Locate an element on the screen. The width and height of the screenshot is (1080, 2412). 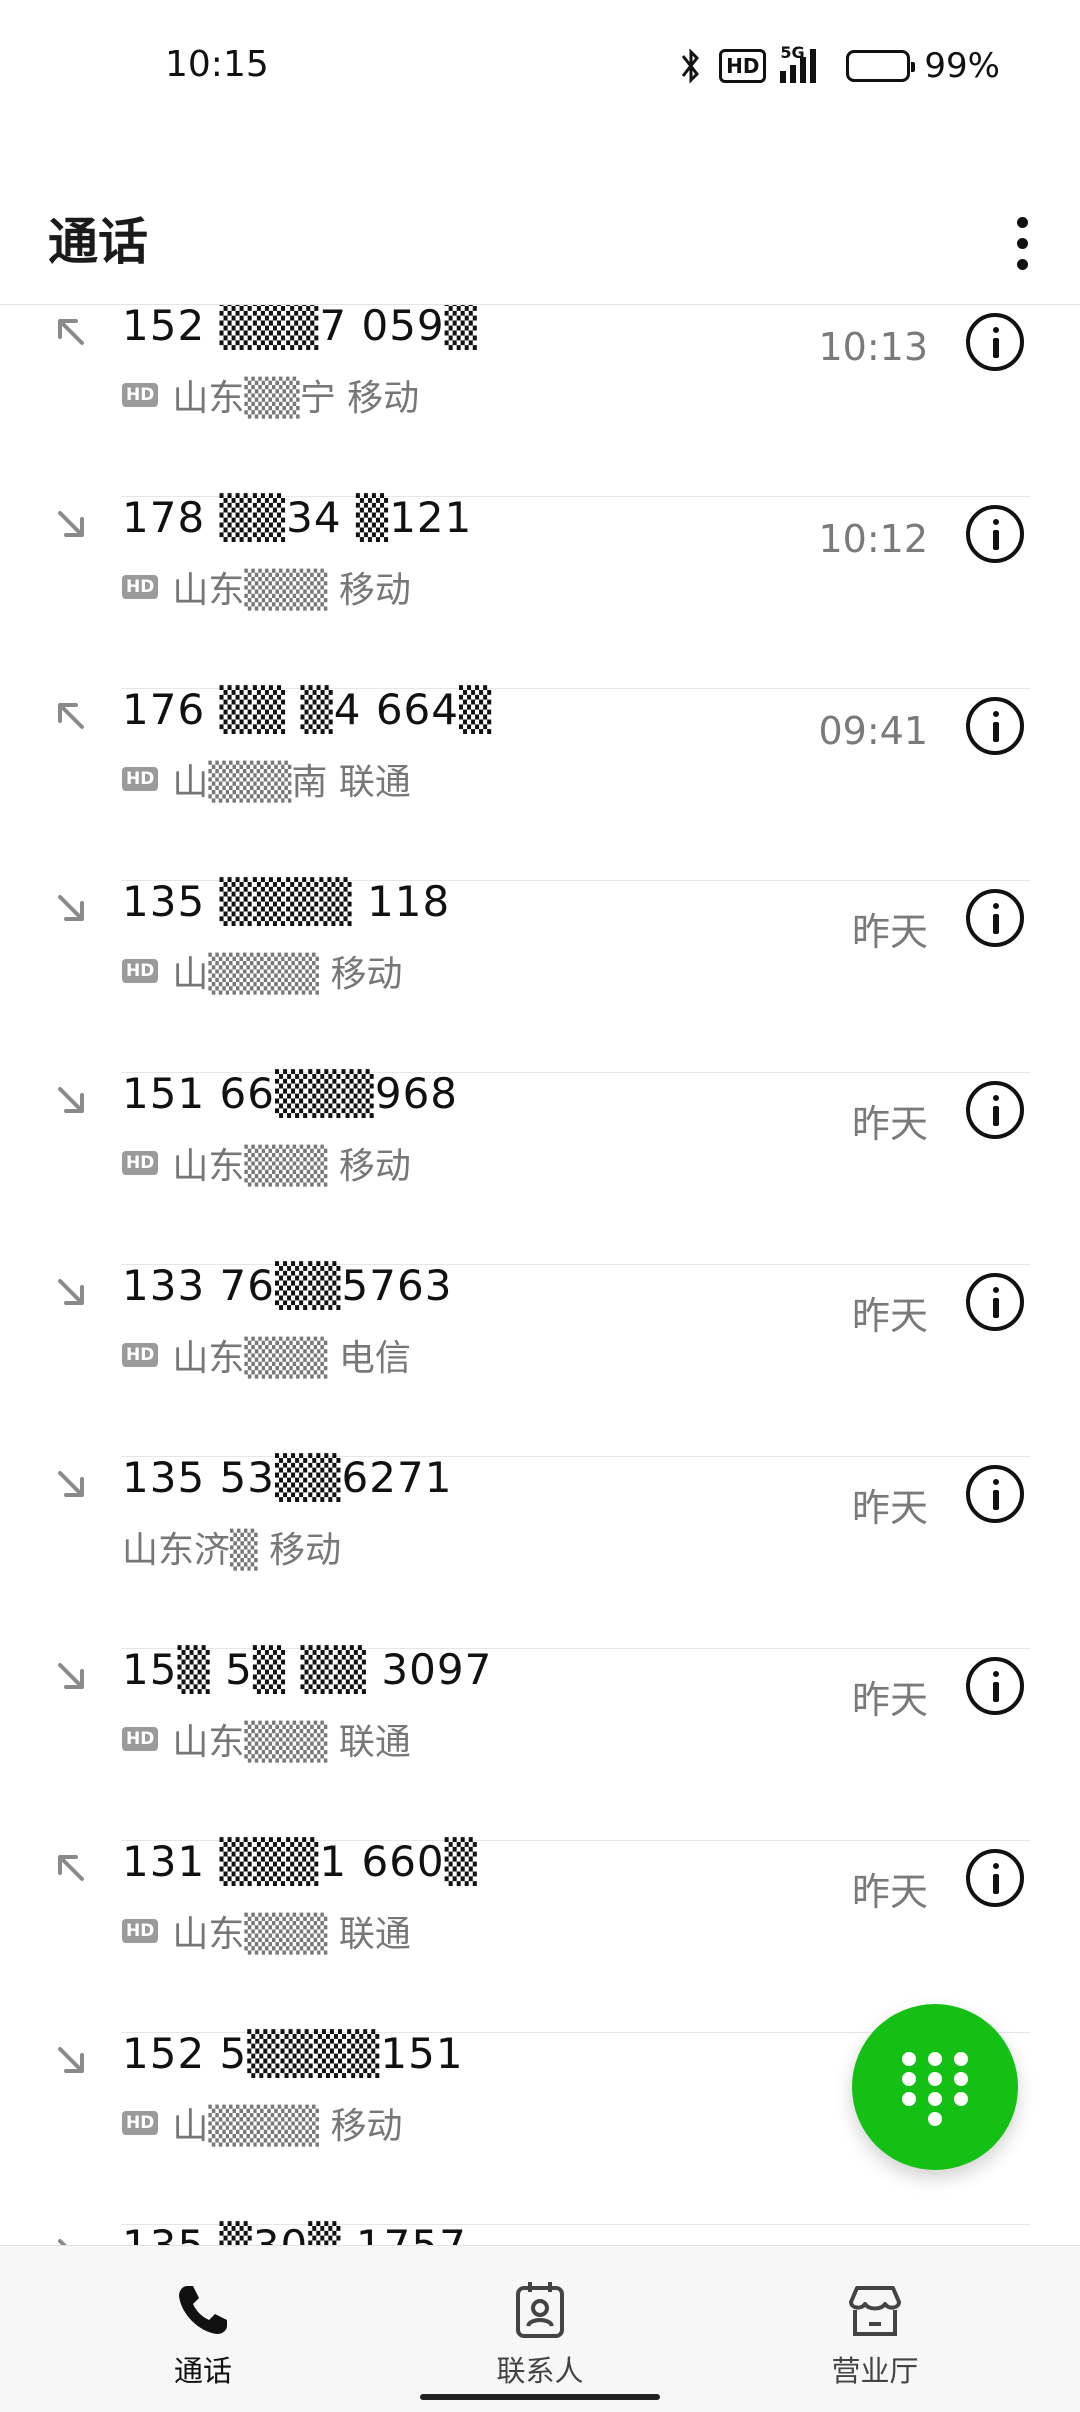
tab-contacts: 联系人 is located at coordinates (540, 2335).